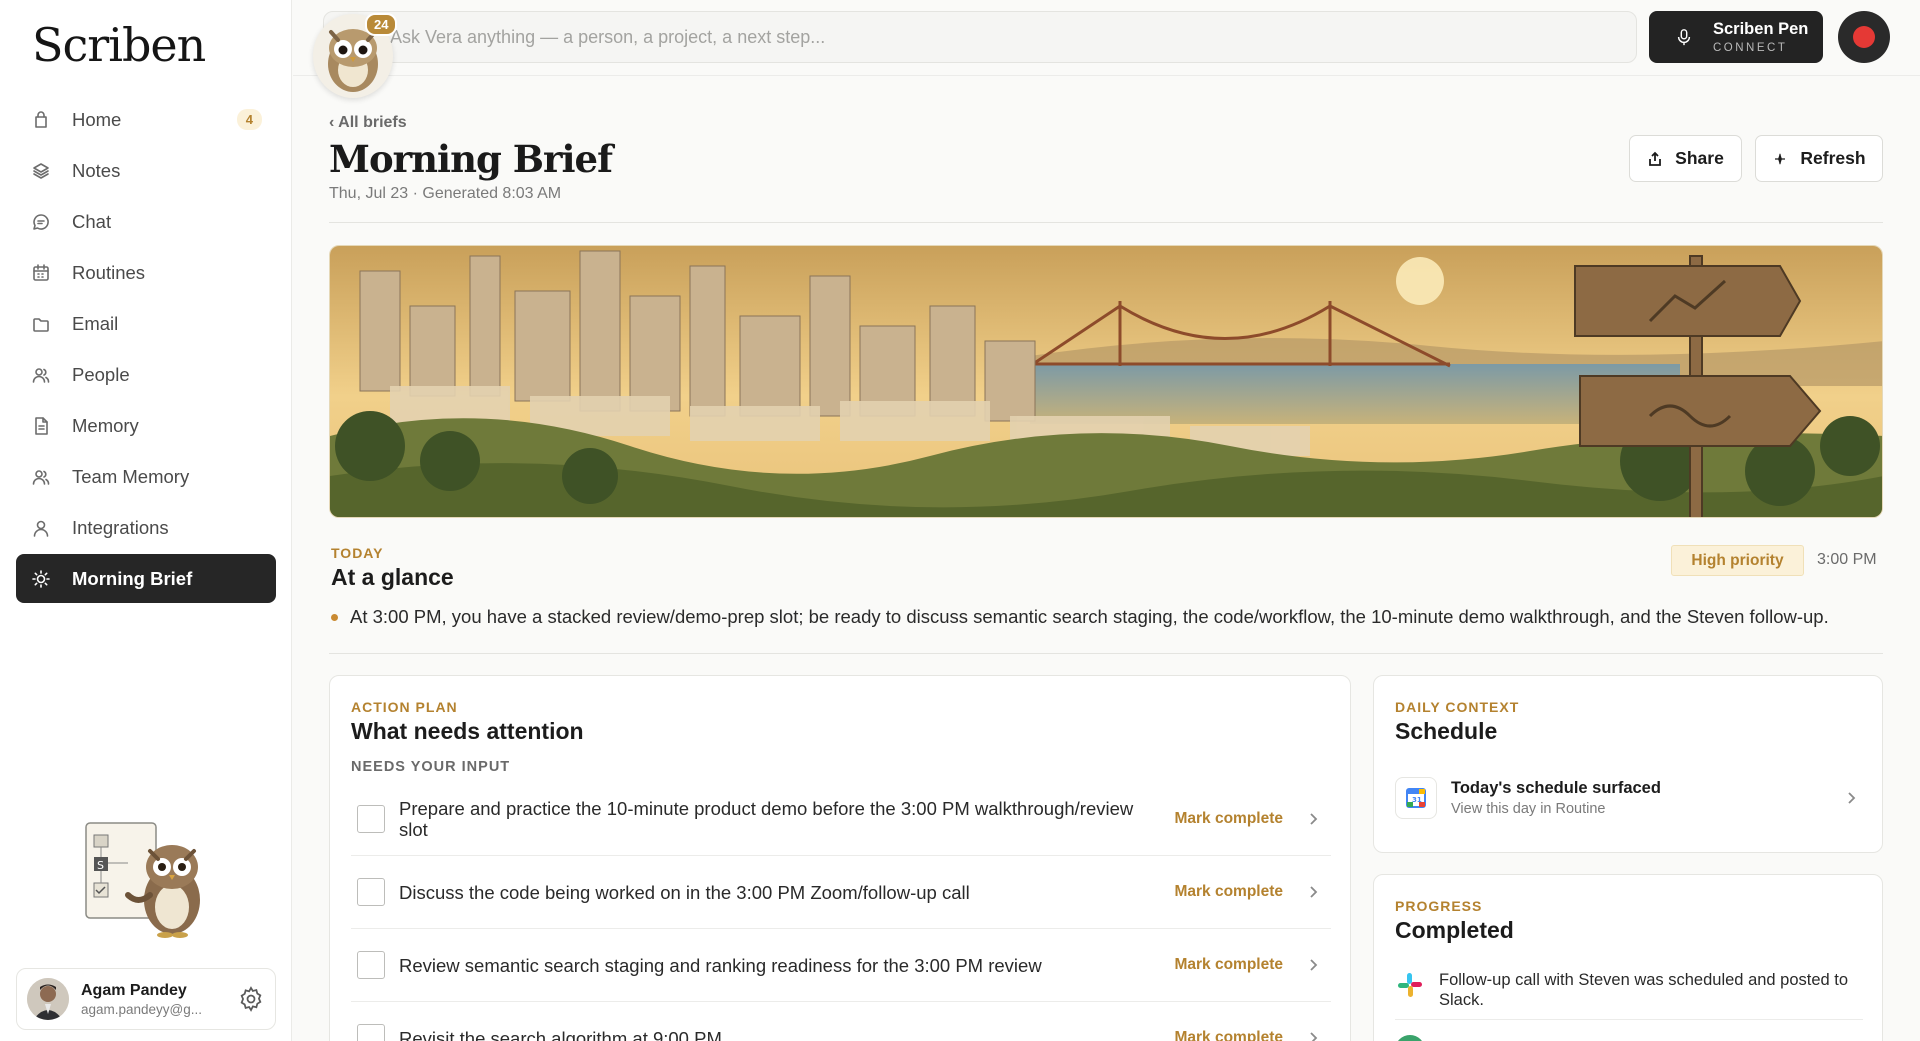 The height and width of the screenshot is (1041, 1920). Describe the element at coordinates (146, 476) in the screenshot. I see `sidebar-item-team-memory: Team Memory` at that location.